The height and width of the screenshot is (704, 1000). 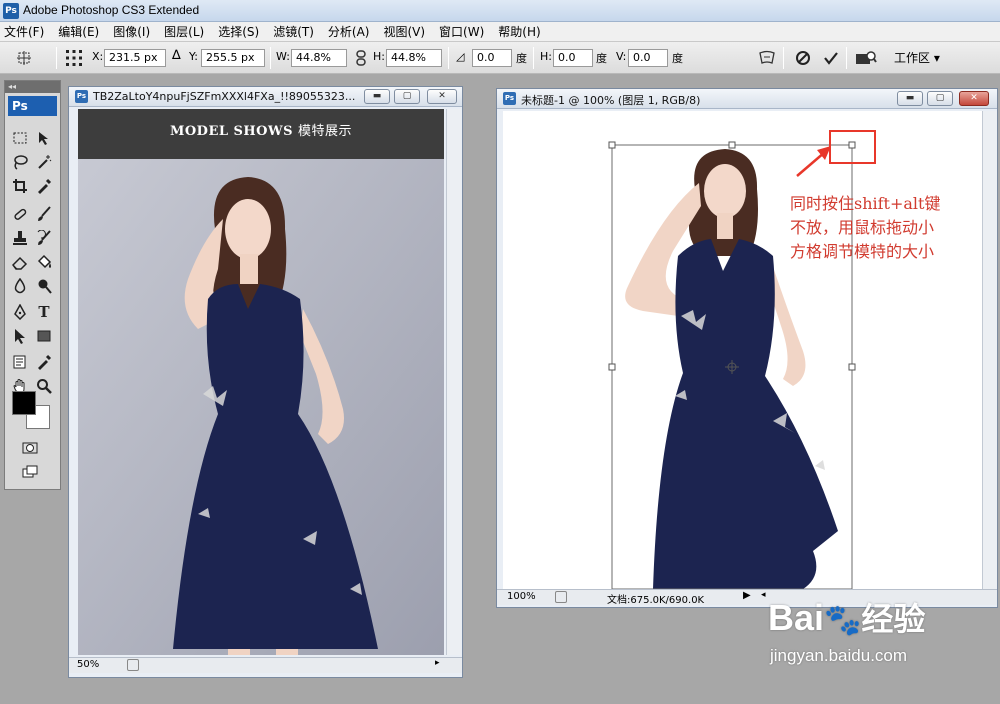 I want to click on marquee-tool-icon, so click(x=20, y=138).